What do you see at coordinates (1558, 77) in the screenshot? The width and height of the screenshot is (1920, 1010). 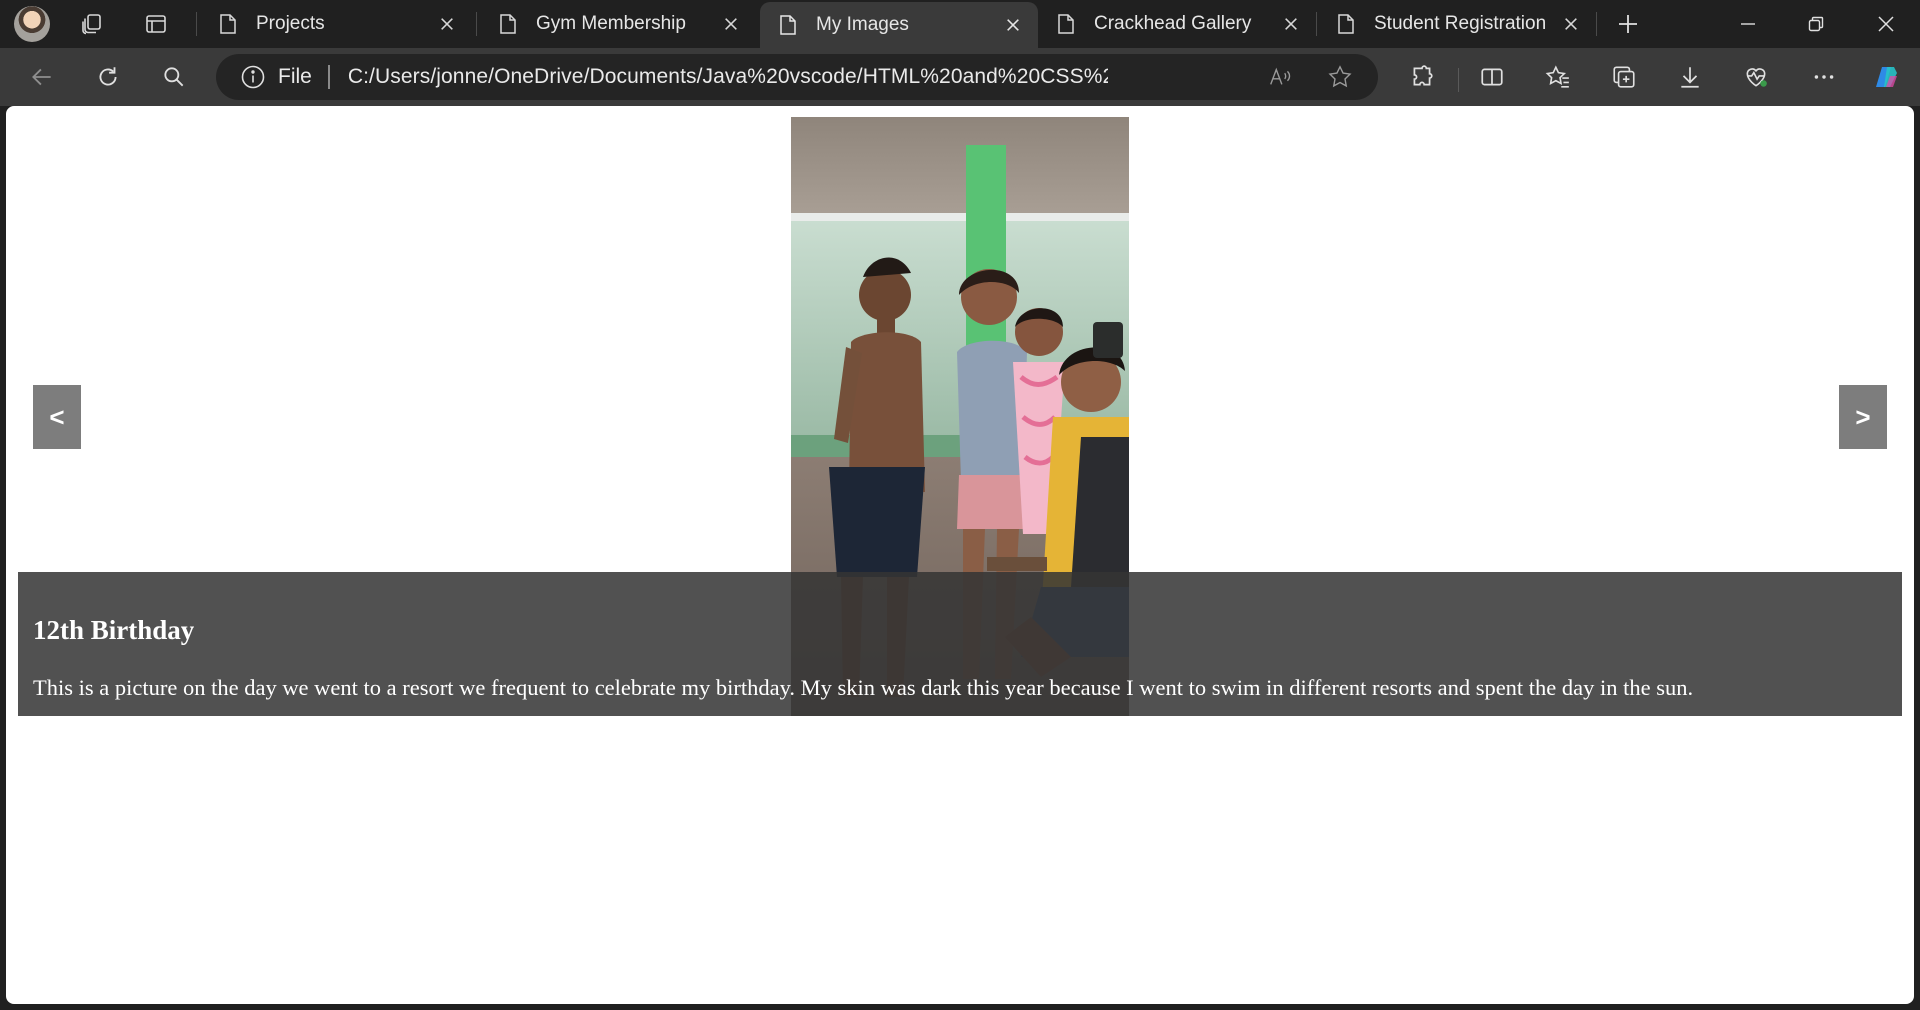 I see `favorites-icon` at bounding box center [1558, 77].